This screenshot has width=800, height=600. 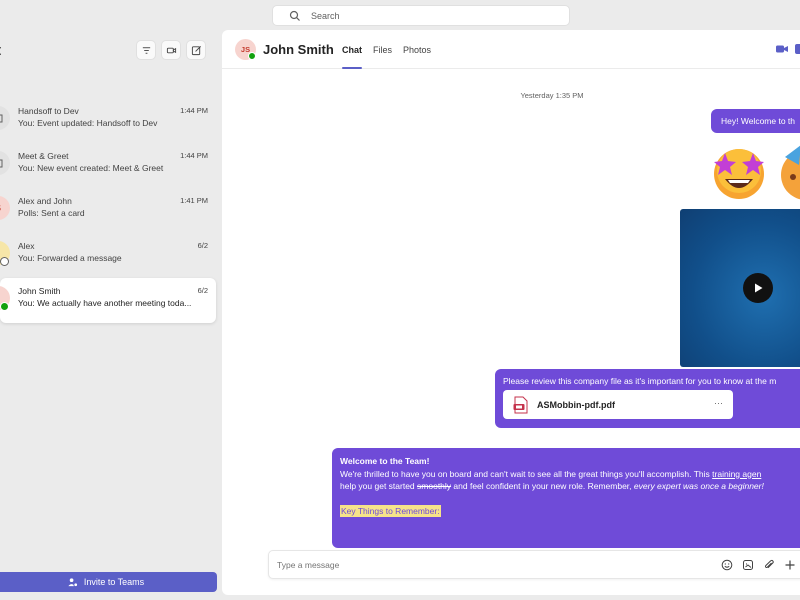 What do you see at coordinates (758, 565) in the screenshot?
I see `composer-actions` at bounding box center [758, 565].